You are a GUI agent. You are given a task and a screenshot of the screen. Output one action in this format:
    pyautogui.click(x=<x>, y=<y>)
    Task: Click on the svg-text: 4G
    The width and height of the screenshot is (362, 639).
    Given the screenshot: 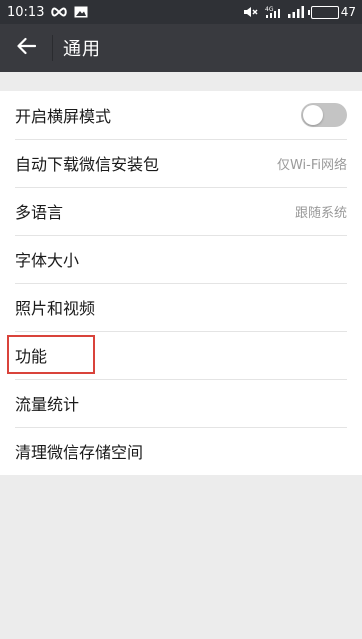 What is the action you would take?
    pyautogui.click(x=269, y=9)
    